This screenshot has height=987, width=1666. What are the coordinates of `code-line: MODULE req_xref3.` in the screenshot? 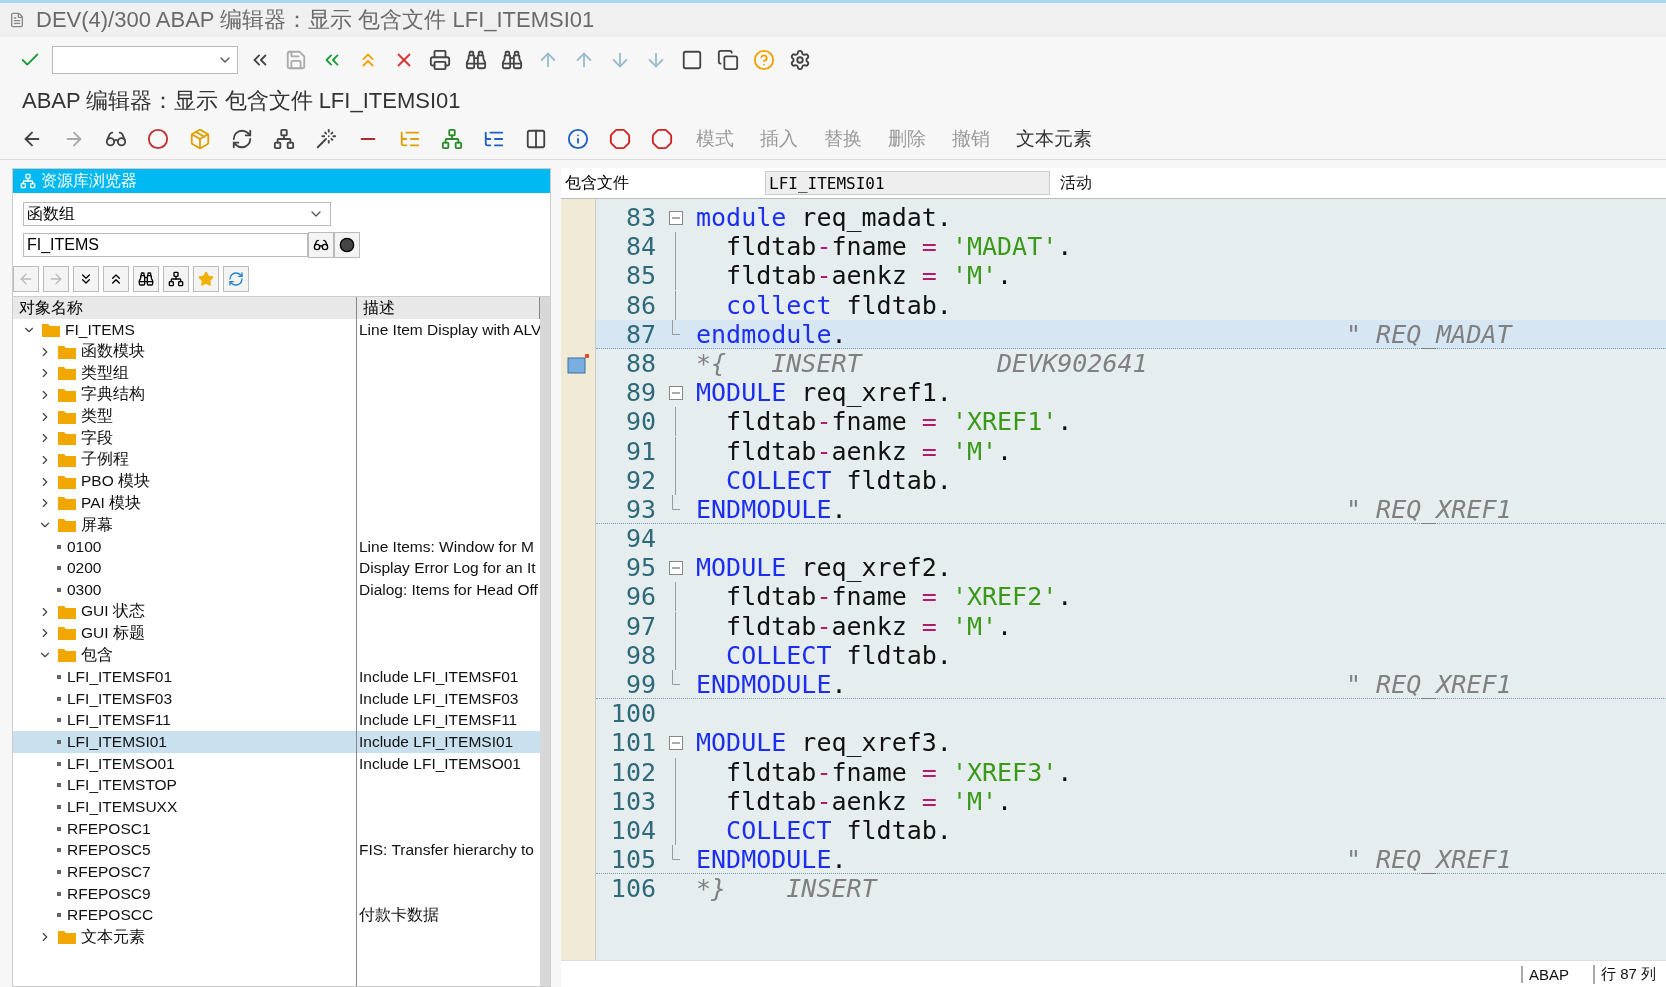 It's located at (824, 743).